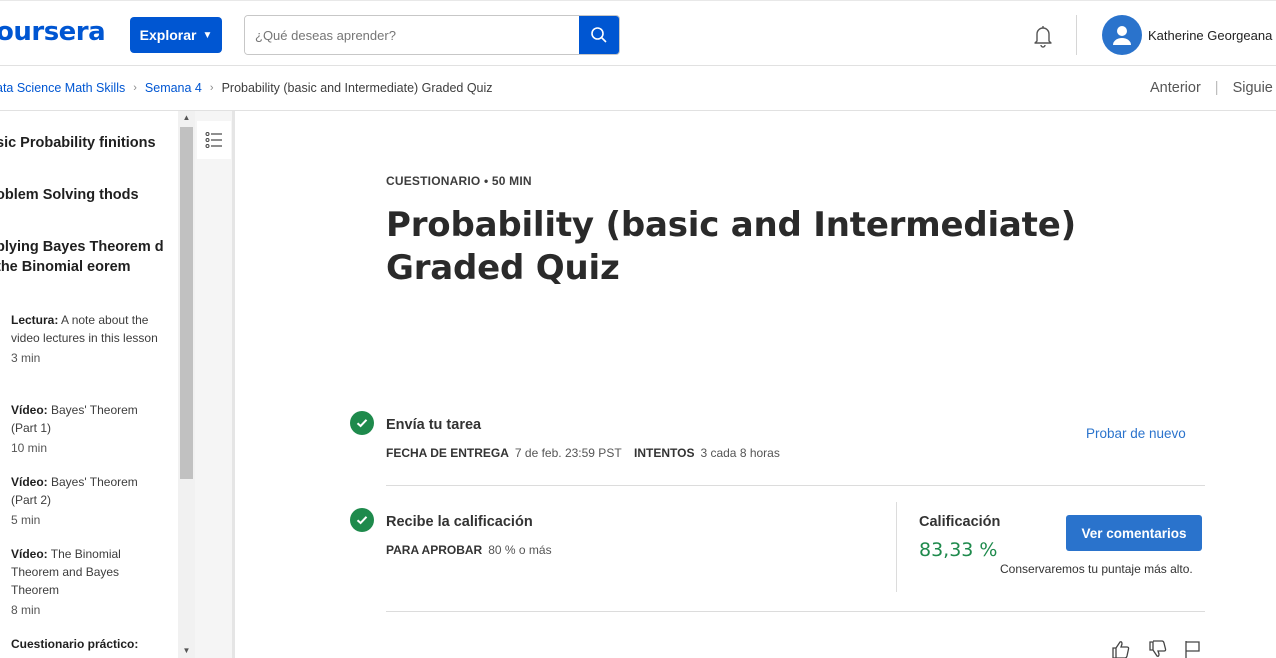 This screenshot has width=1276, height=658. I want to click on search-bar, so click(432, 35).